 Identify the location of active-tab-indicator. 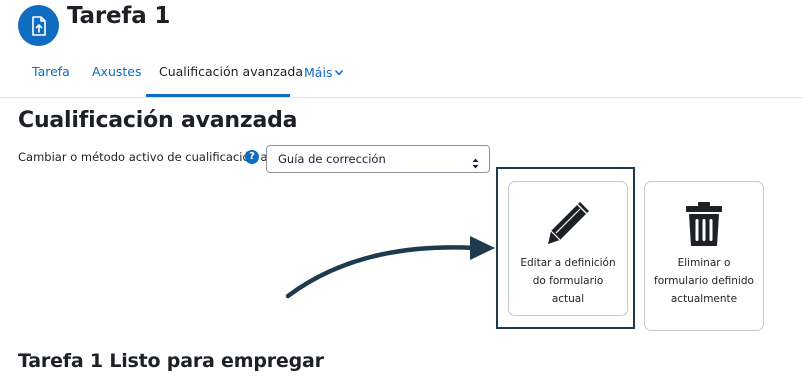
(218, 95).